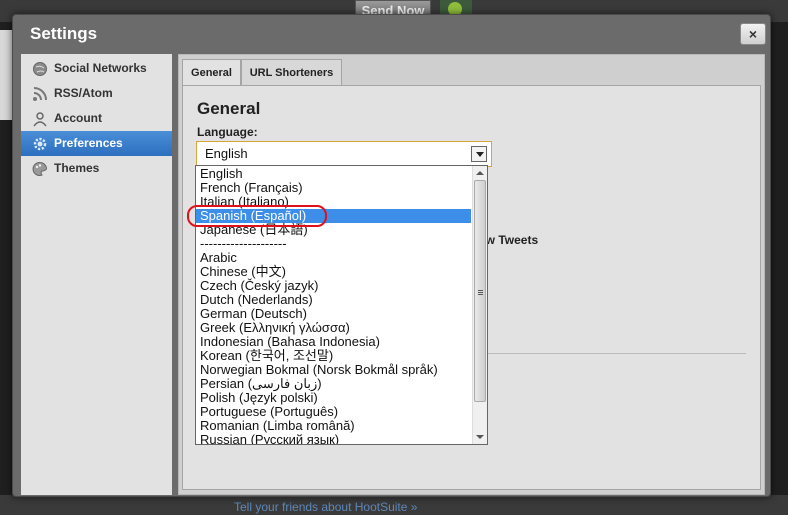  Describe the element at coordinates (40, 69) in the screenshot. I see `globe-icon` at that location.